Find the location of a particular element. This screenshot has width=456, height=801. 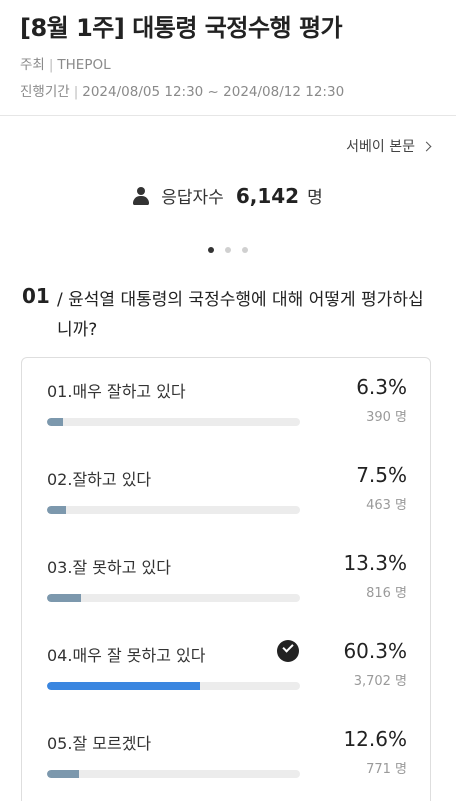

header-divider is located at coordinates (228, 115).